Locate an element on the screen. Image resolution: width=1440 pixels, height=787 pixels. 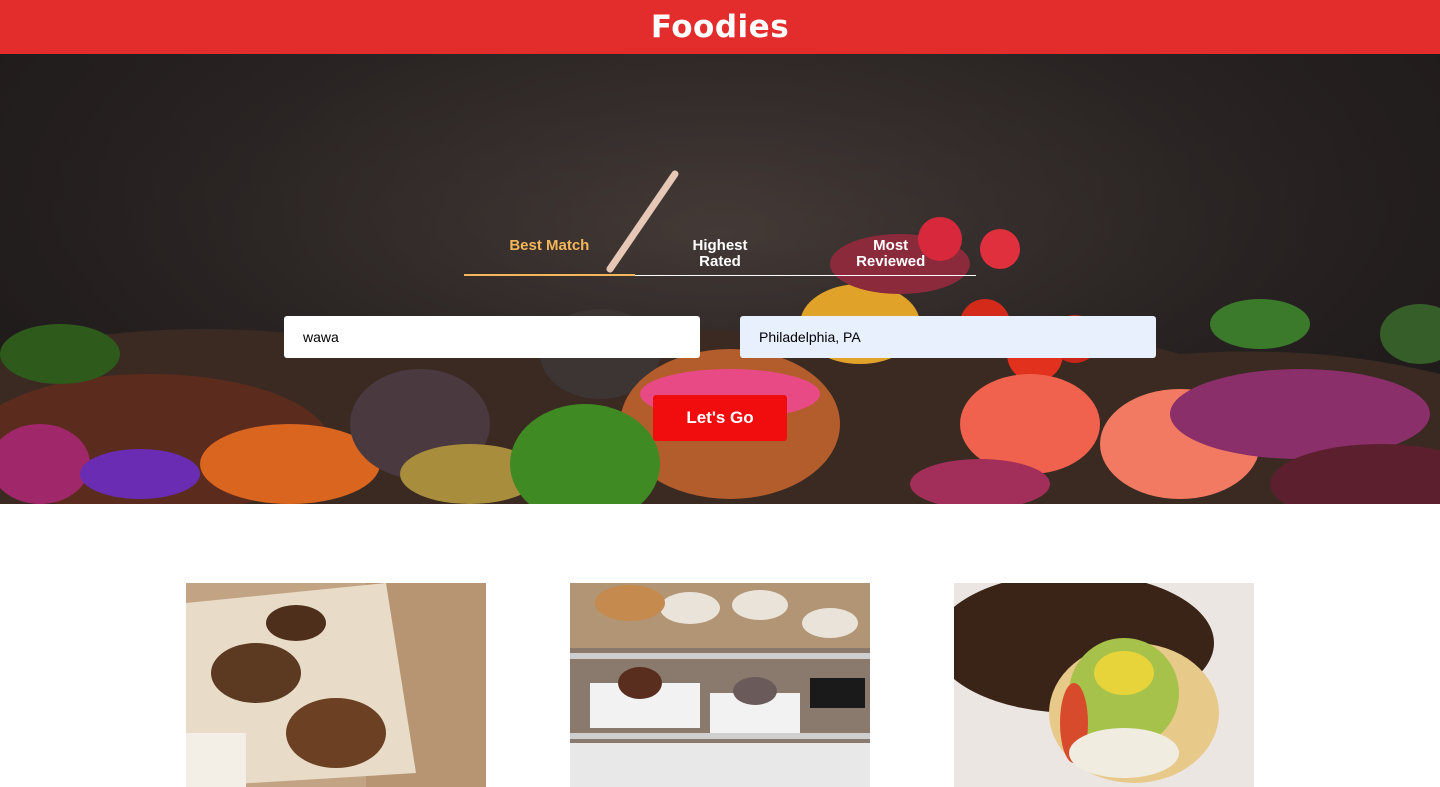
tab-most-reviewed: Most Reviewed is located at coordinates (890, 256).